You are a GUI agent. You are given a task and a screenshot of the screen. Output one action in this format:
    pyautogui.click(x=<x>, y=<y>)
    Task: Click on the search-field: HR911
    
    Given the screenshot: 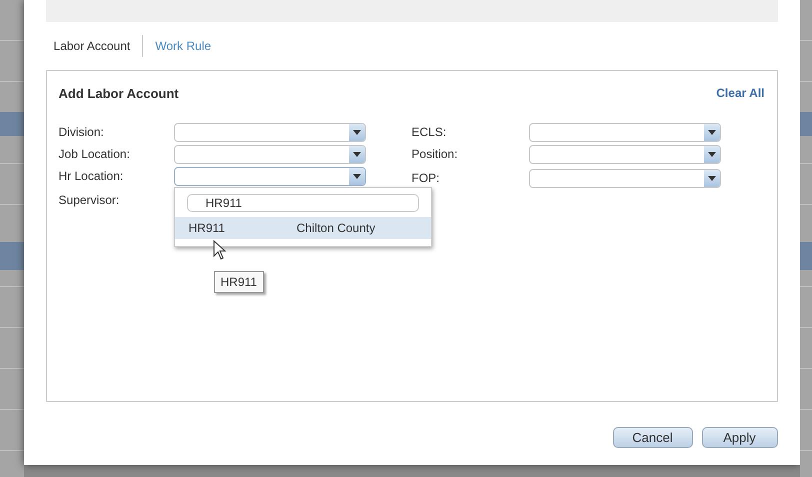 What is the action you would take?
    pyautogui.click(x=302, y=203)
    